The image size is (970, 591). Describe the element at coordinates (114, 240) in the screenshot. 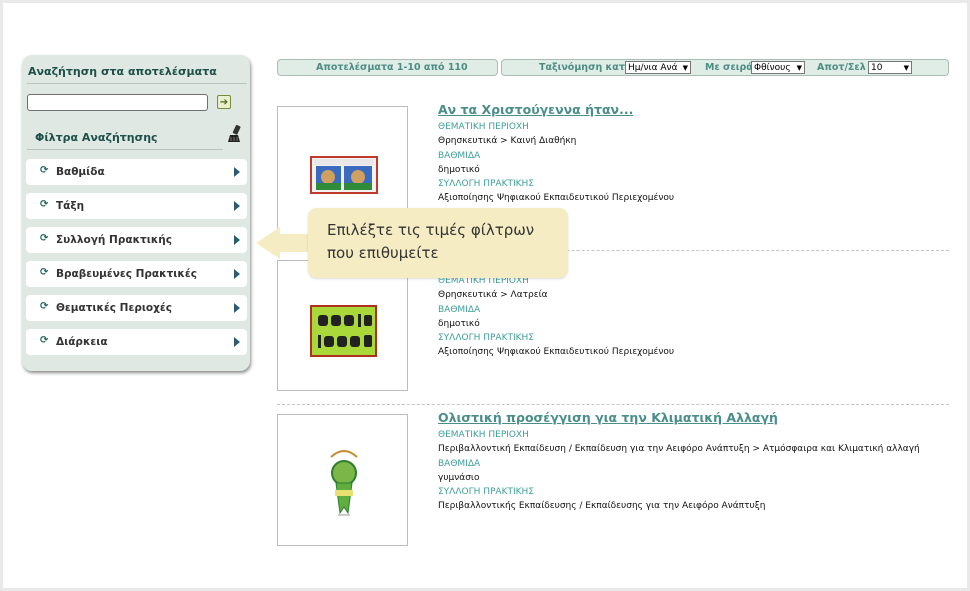

I see `filter-label: Συλλογή Πρακτικής` at that location.